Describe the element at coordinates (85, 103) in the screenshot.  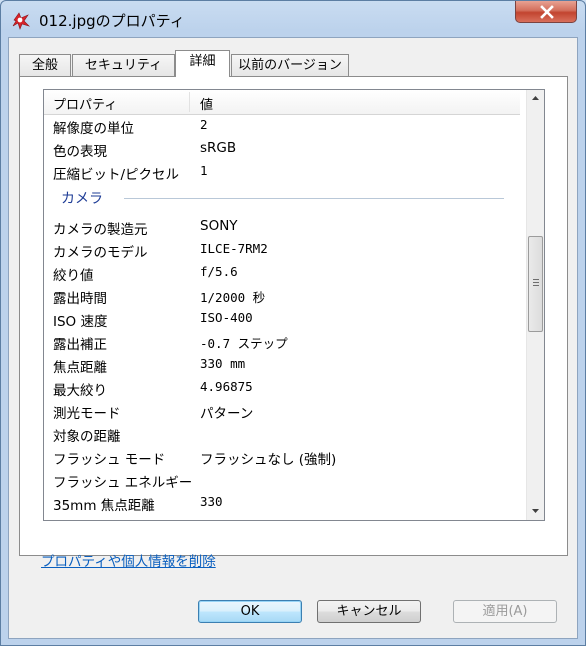
I see `column-header-property: プロパティ` at that location.